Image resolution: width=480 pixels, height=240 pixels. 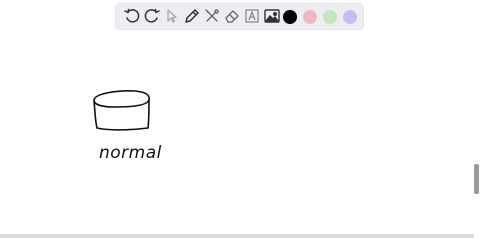 I want to click on hand-drawn-cylinder, so click(x=121, y=110).